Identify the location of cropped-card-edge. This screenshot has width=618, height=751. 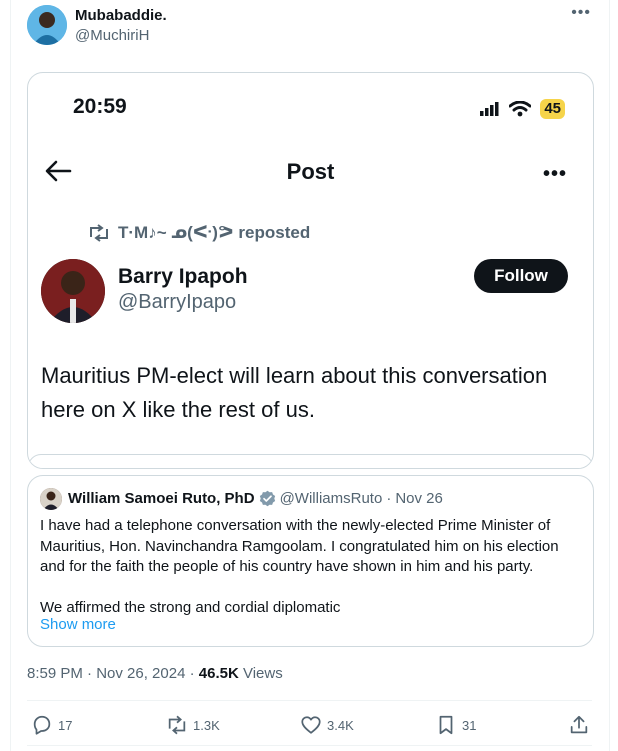
(310, 461).